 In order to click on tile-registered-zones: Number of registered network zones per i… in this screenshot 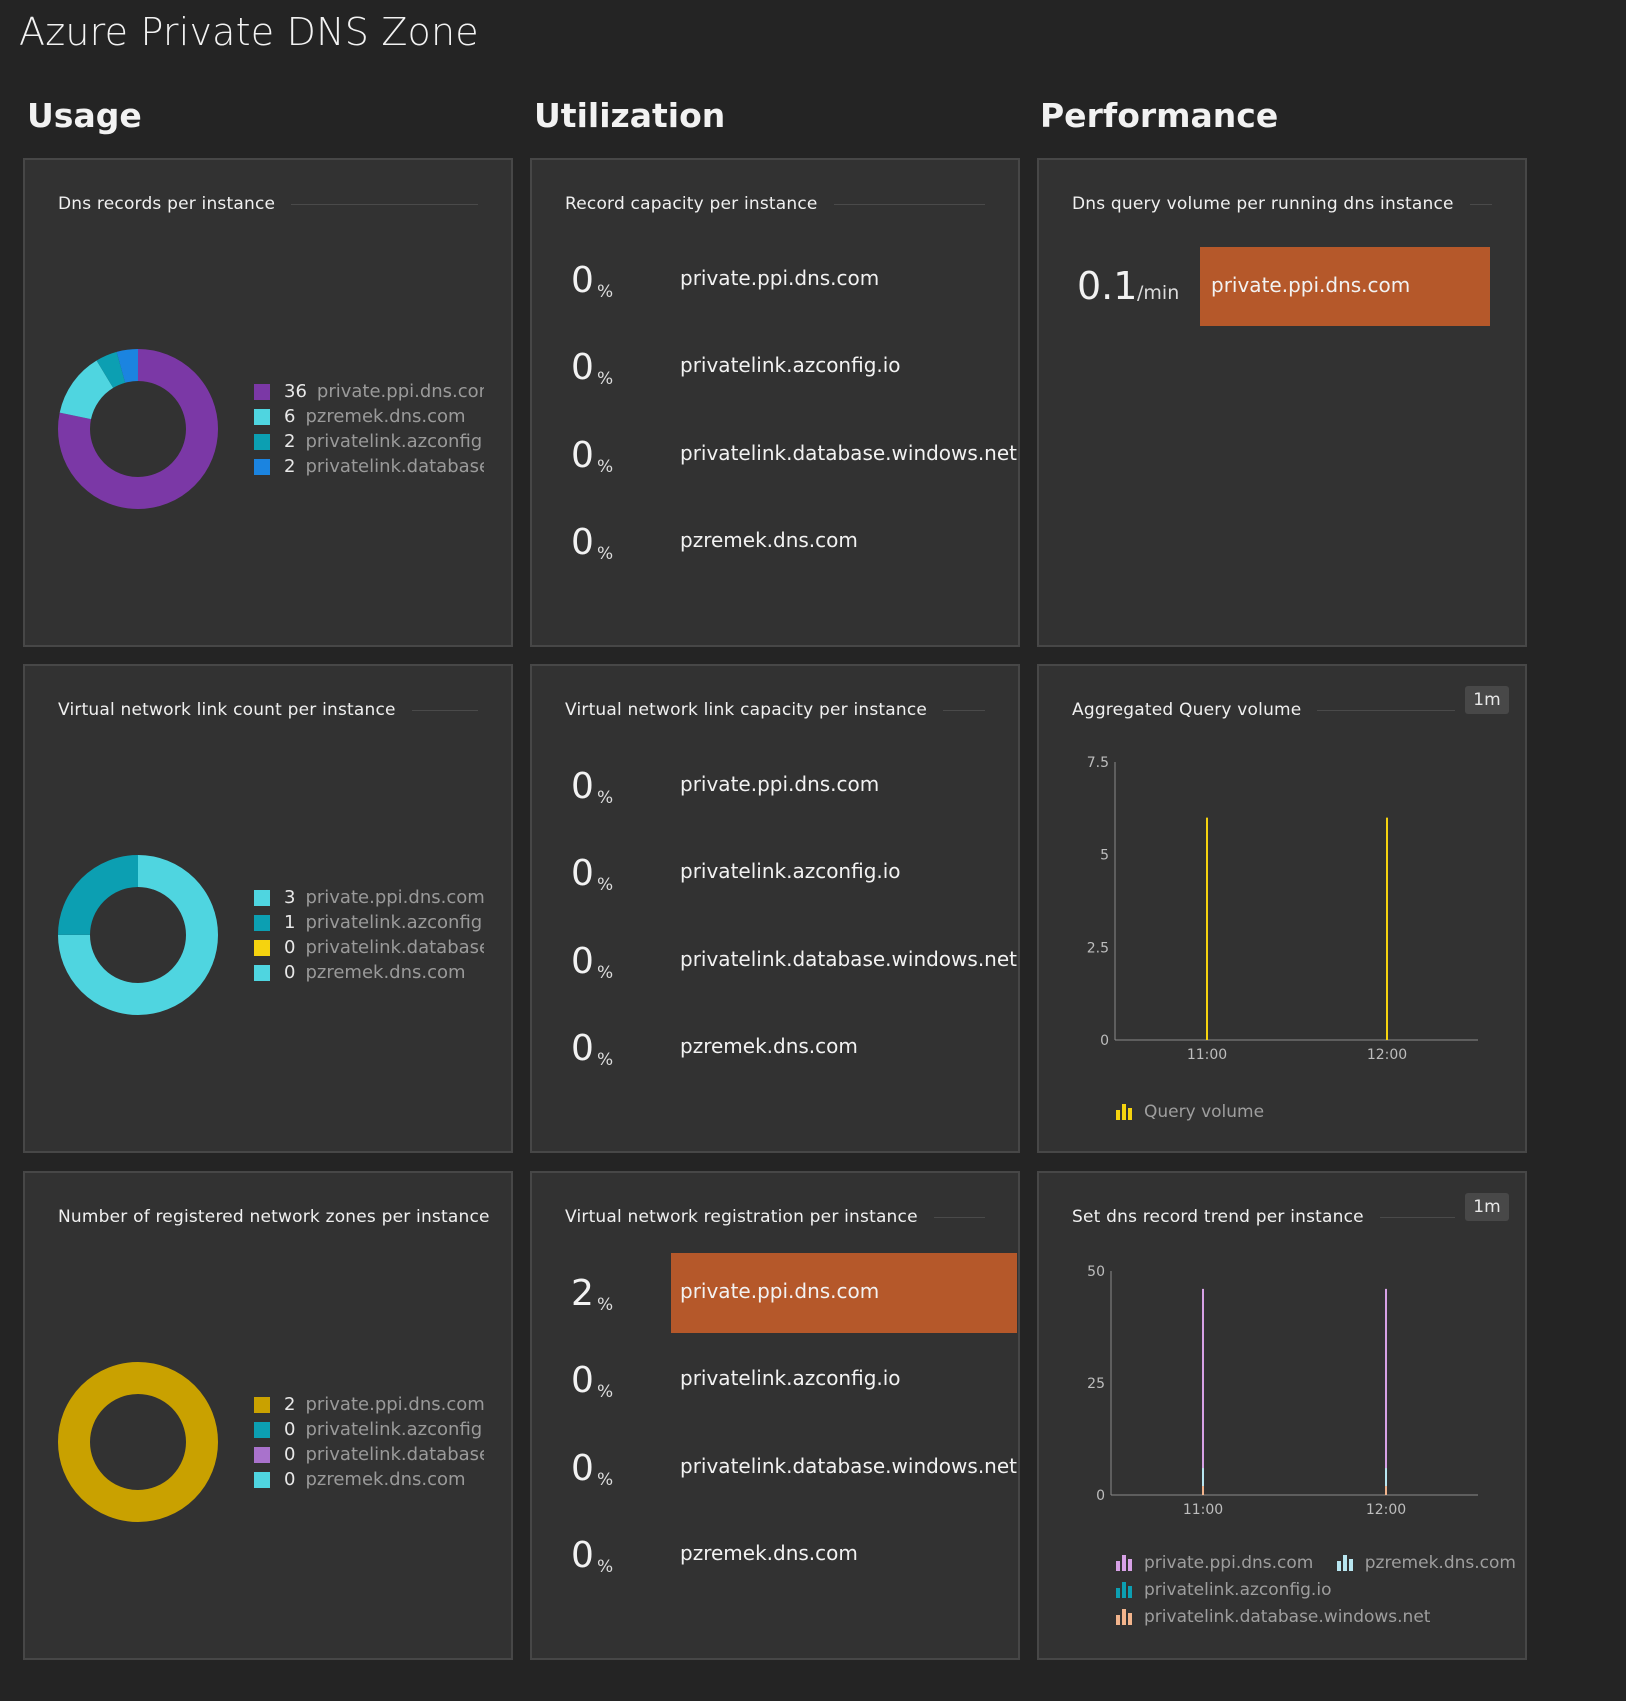, I will do `click(268, 1415)`.